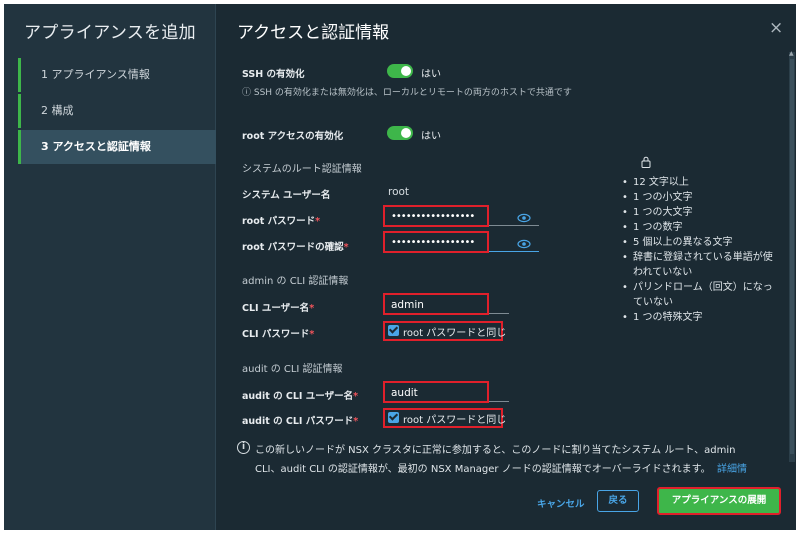  Describe the element at coordinates (776, 28) in the screenshot. I see `close-icon: ×` at that location.